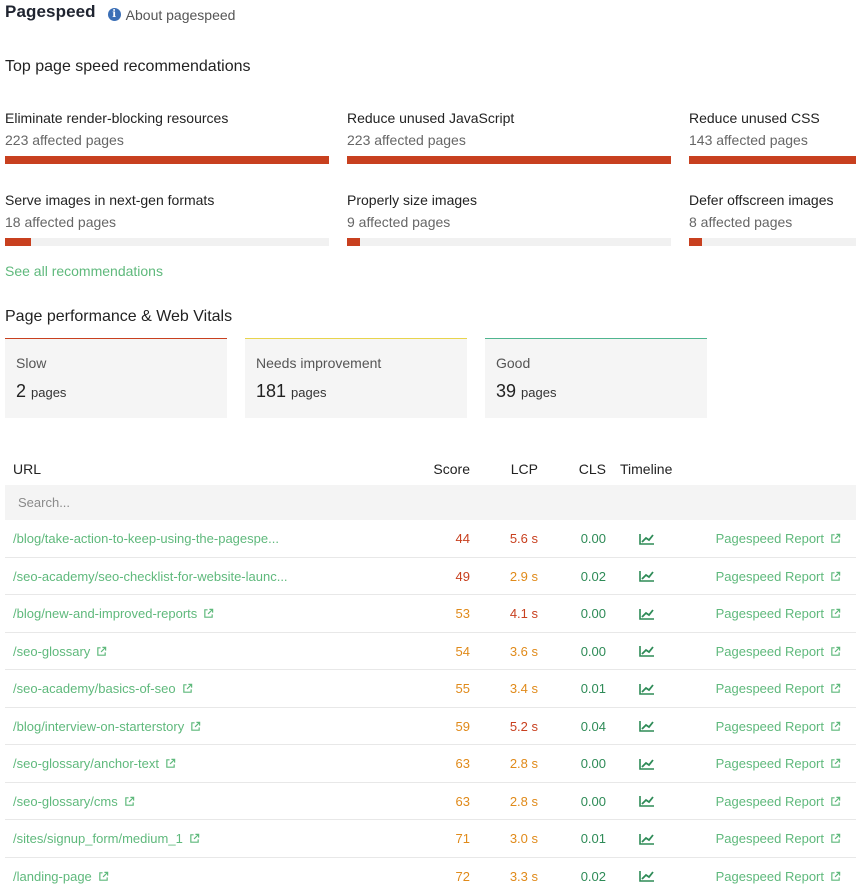  Describe the element at coordinates (462, 763) in the screenshot. I see `score-value: 63` at that location.